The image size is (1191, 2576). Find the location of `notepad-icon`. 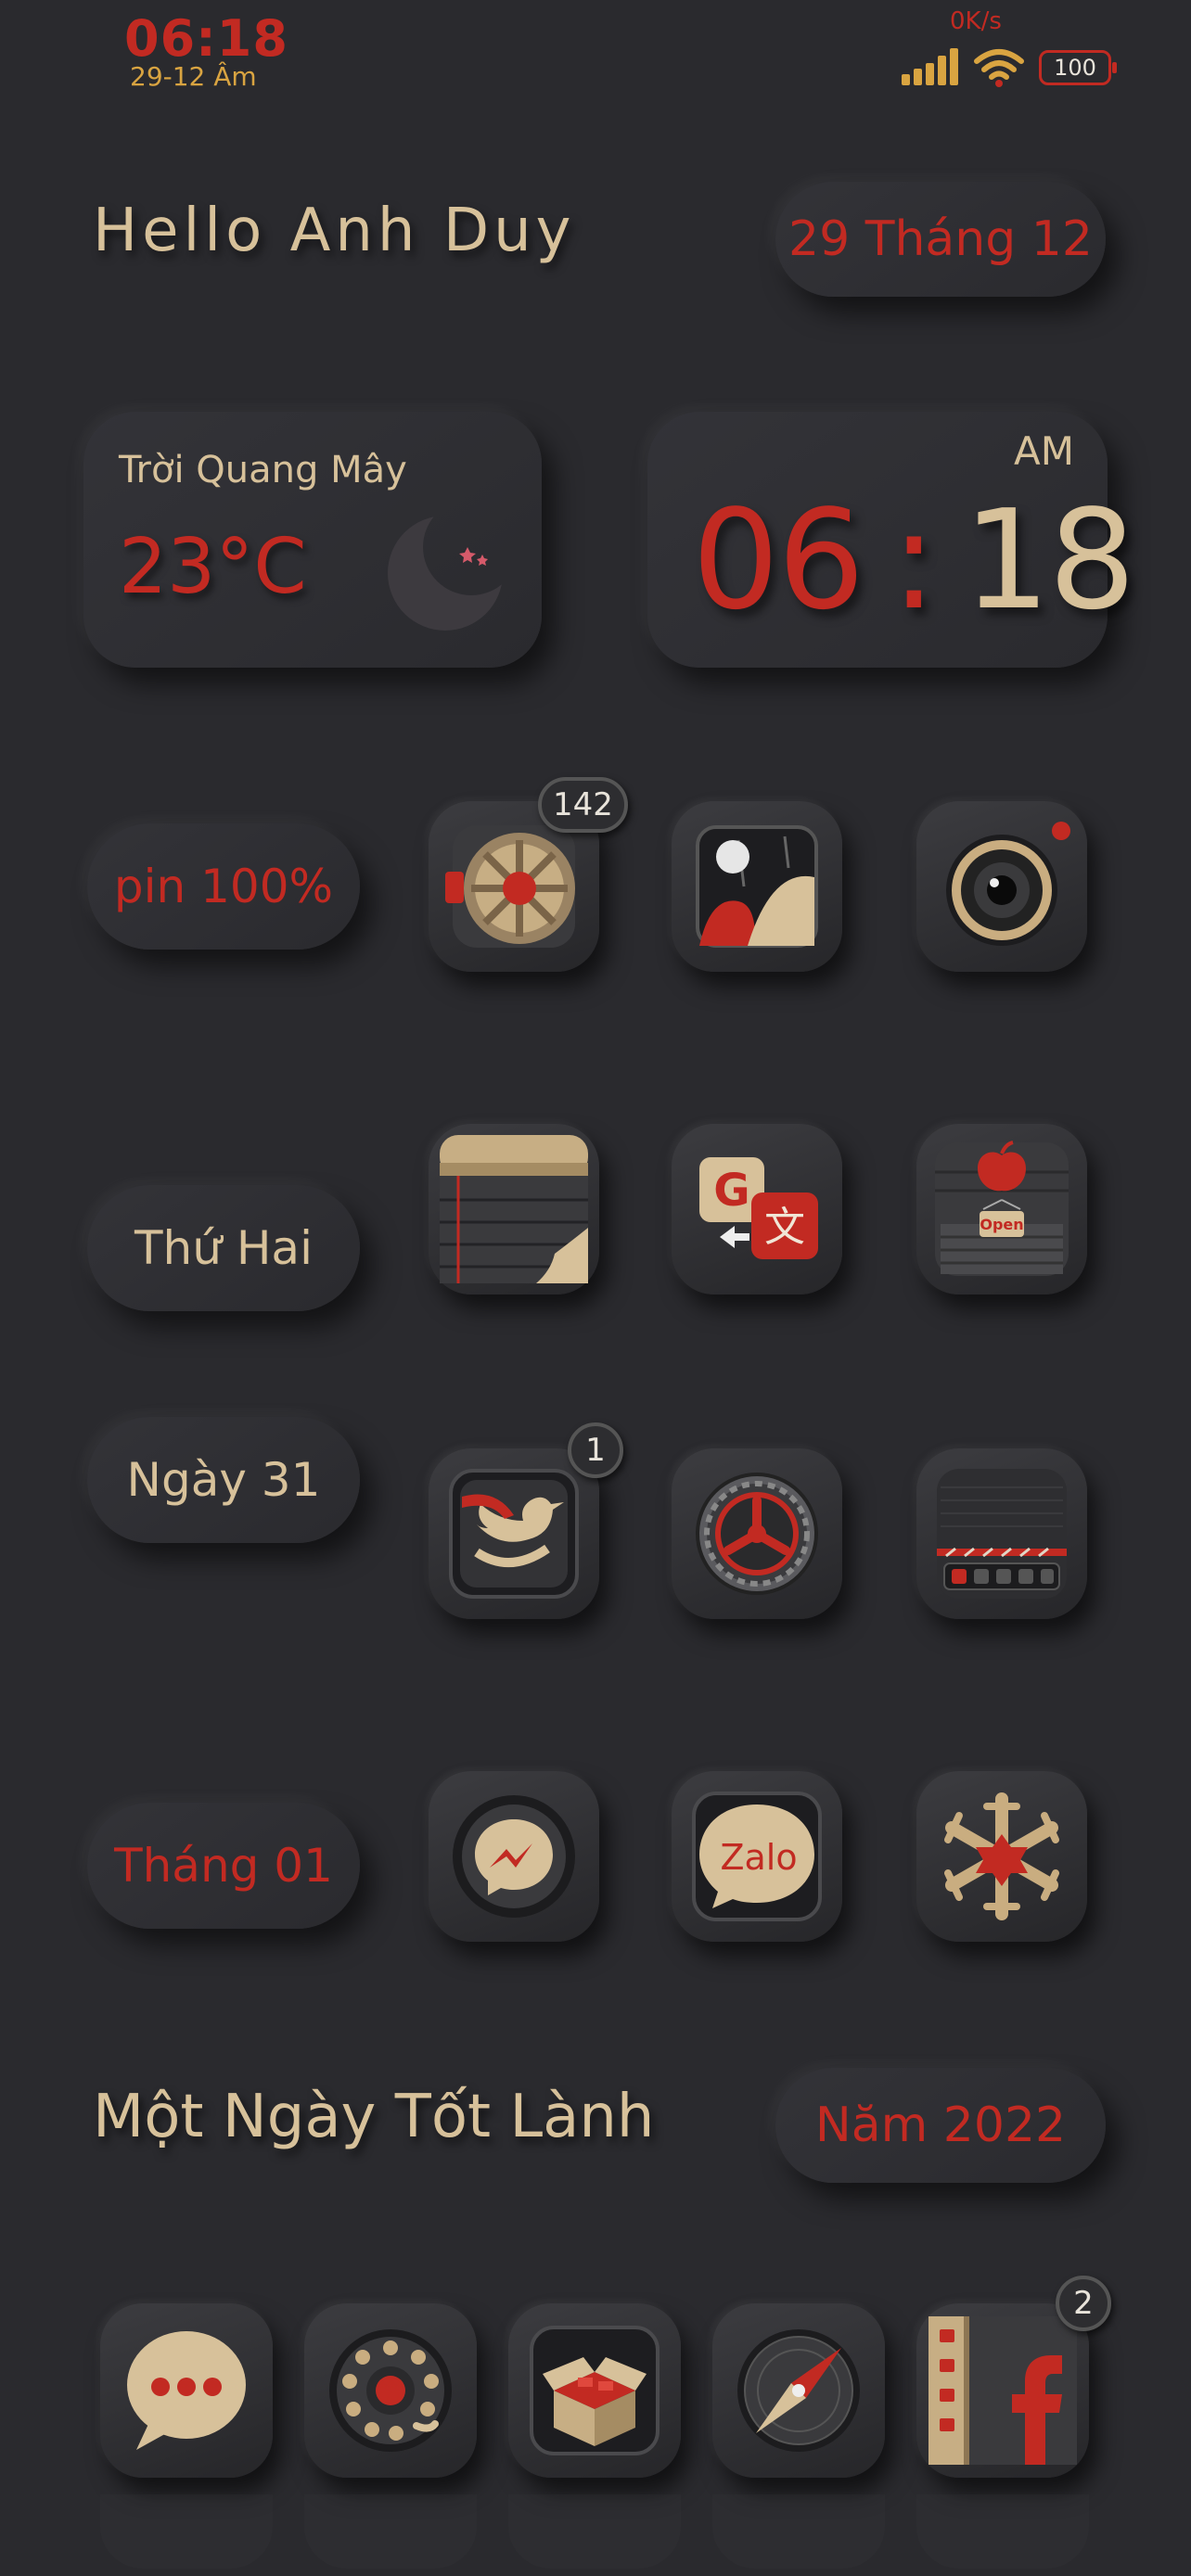

notepad-icon is located at coordinates (514, 1209).